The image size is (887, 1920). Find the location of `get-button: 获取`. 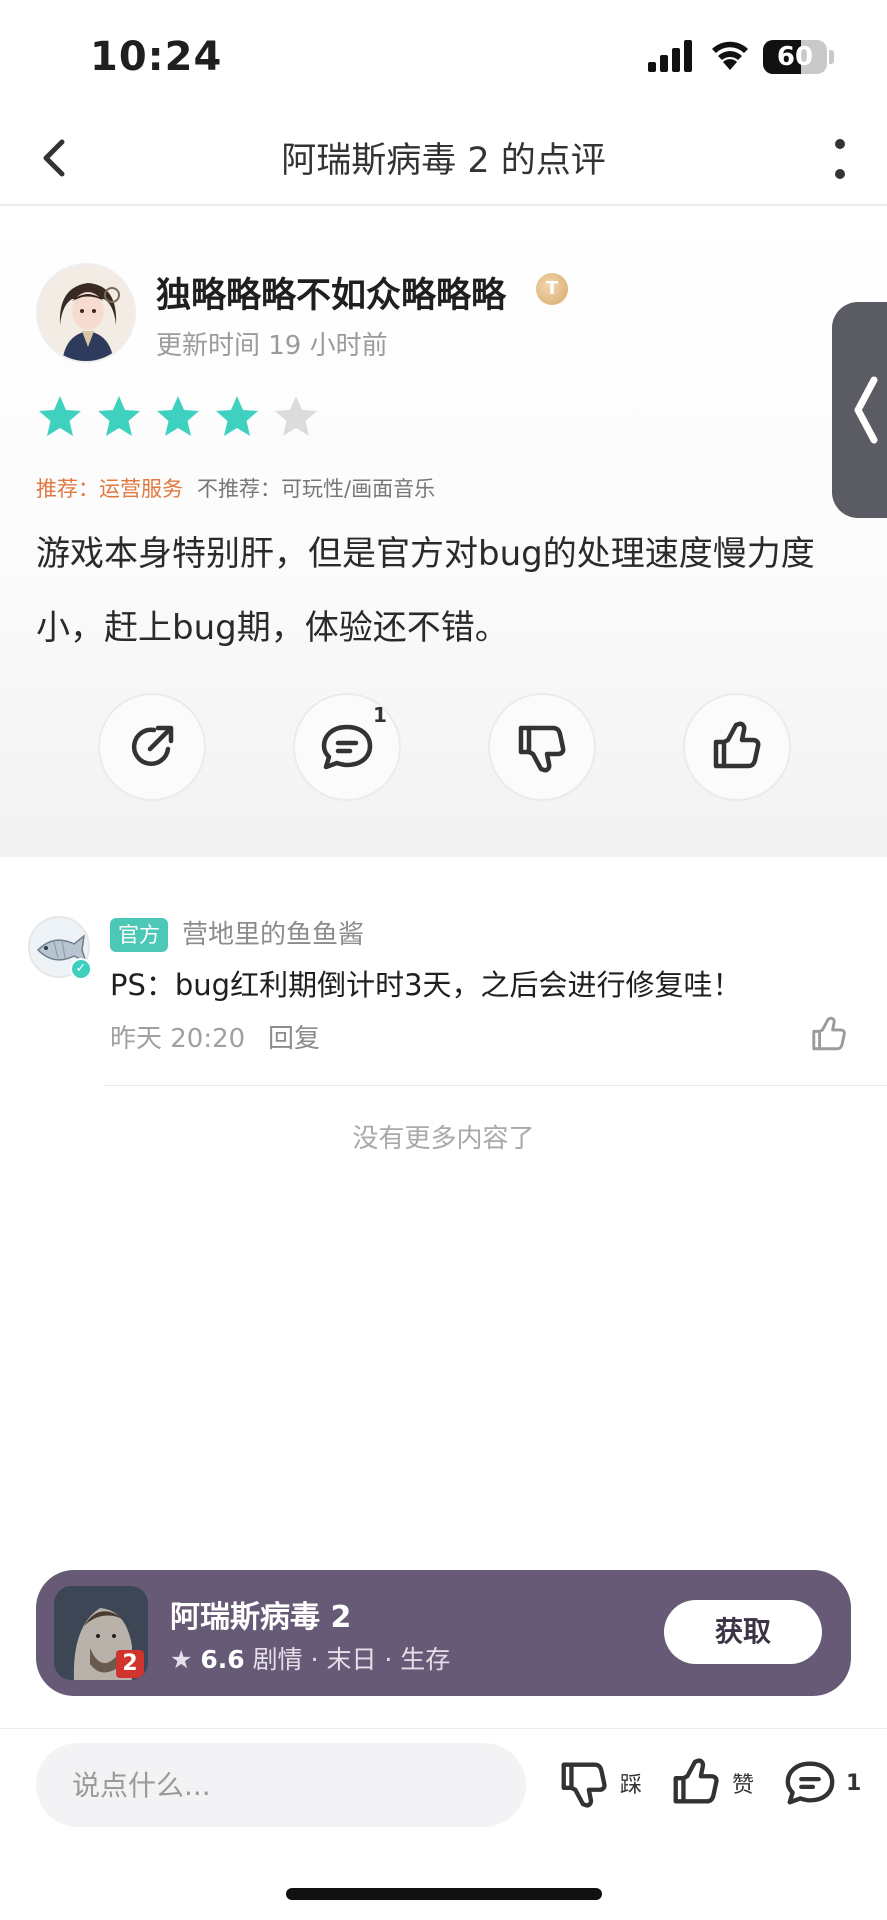

get-button: 获取 is located at coordinates (743, 1632).